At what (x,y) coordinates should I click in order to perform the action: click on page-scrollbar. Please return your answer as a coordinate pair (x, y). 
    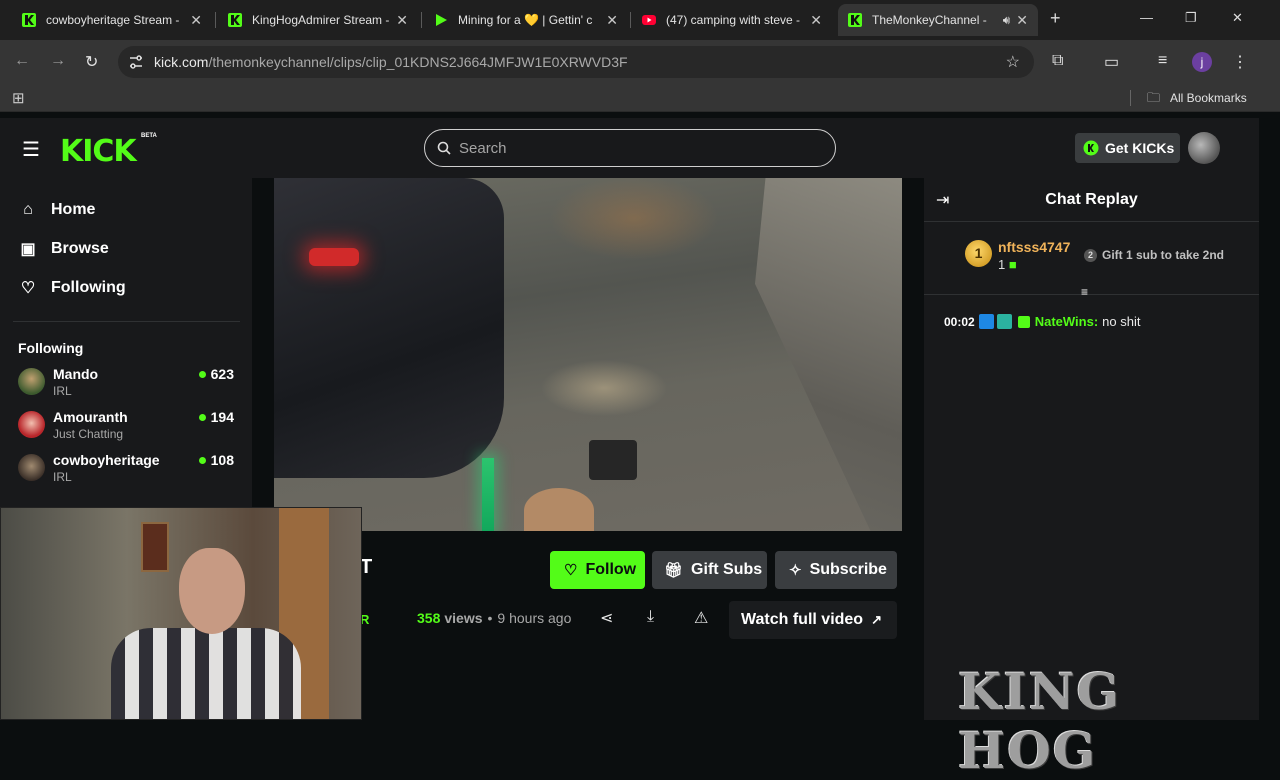
    Looking at the image, I should click on (1269, 419).